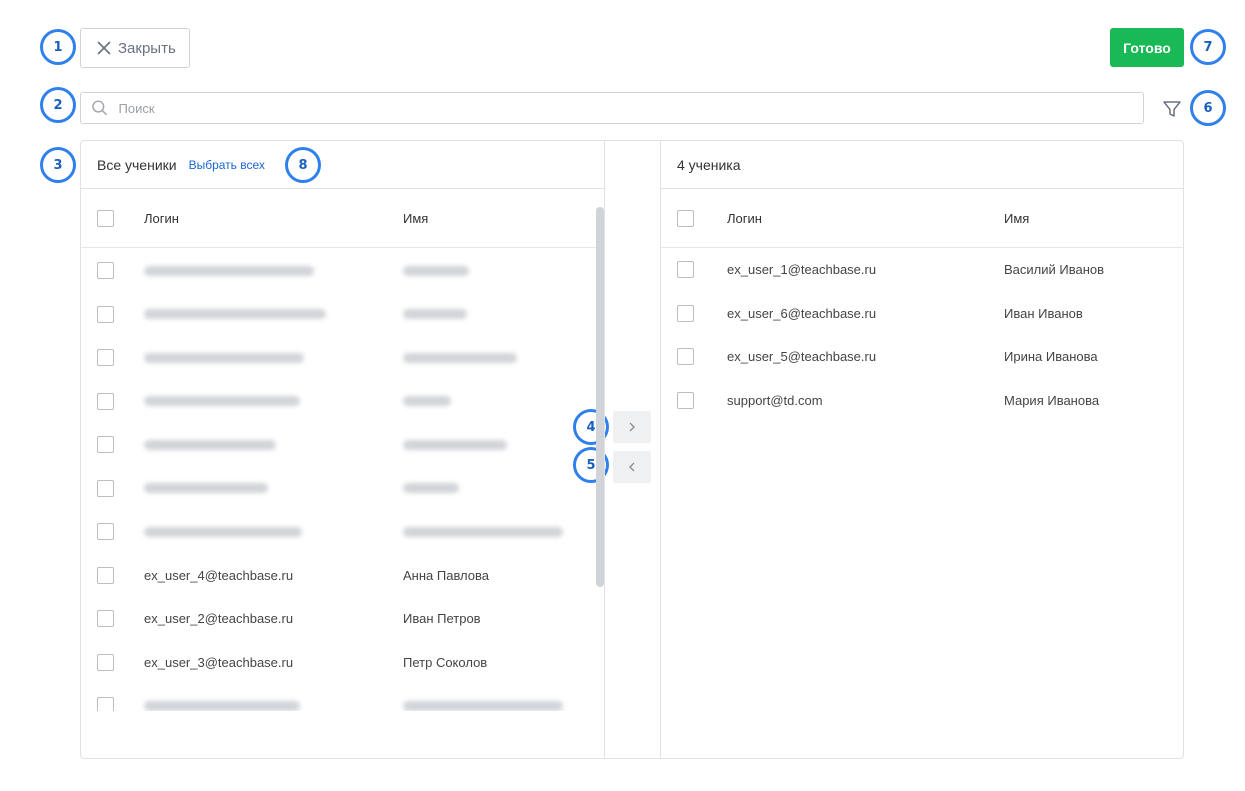 The height and width of the screenshot is (791, 1245). Describe the element at coordinates (58, 105) in the screenshot. I see `annotation-badge-2: 2` at that location.